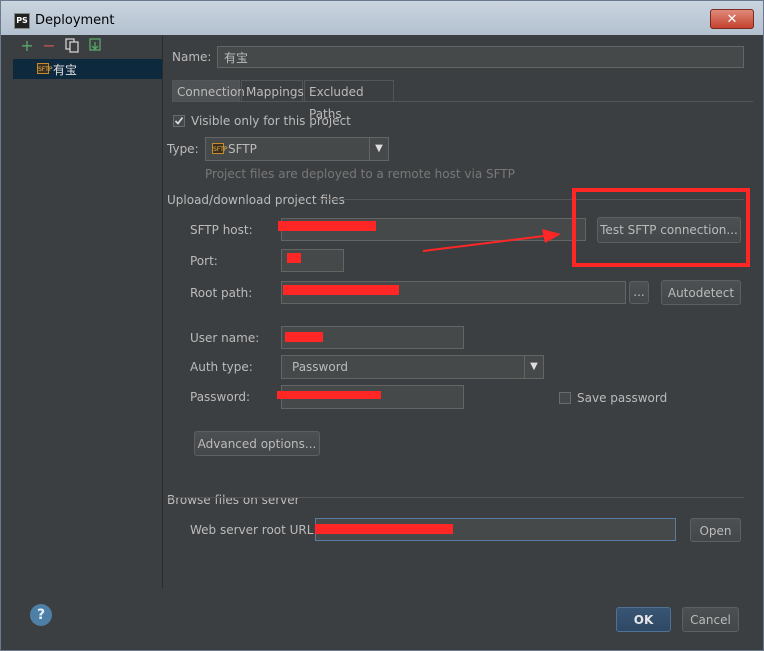 The width and height of the screenshot is (764, 651). Describe the element at coordinates (483, 243) in the screenshot. I see `pointer-arrow` at that location.